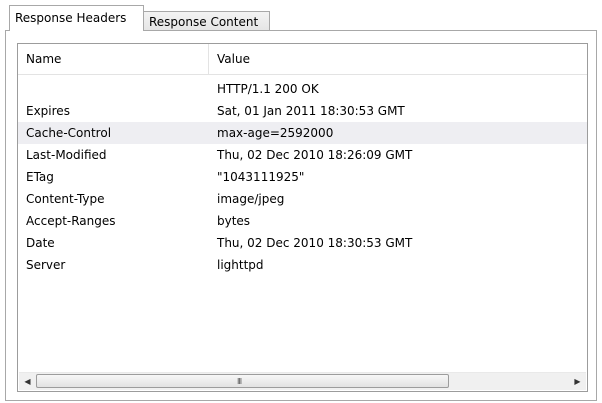 Image resolution: width=602 pixels, height=403 pixels. What do you see at coordinates (27, 381) in the screenshot?
I see `scroll-left-arrow-icon: ◀` at bounding box center [27, 381].